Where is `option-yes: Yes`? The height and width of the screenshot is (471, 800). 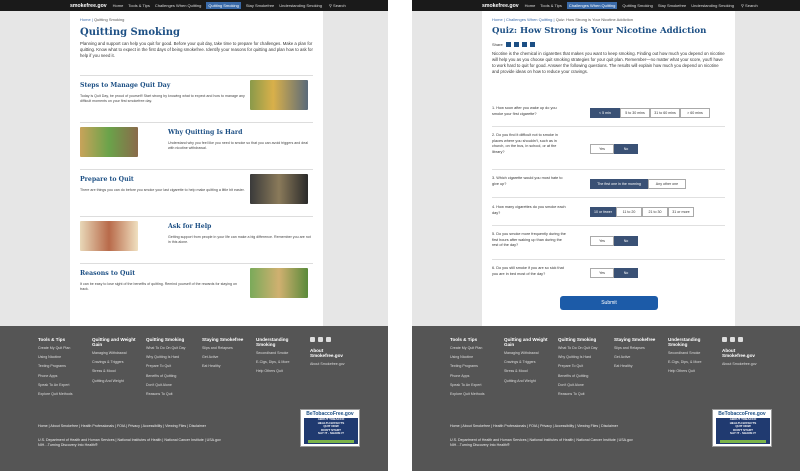 option-yes: Yes is located at coordinates (602, 273).